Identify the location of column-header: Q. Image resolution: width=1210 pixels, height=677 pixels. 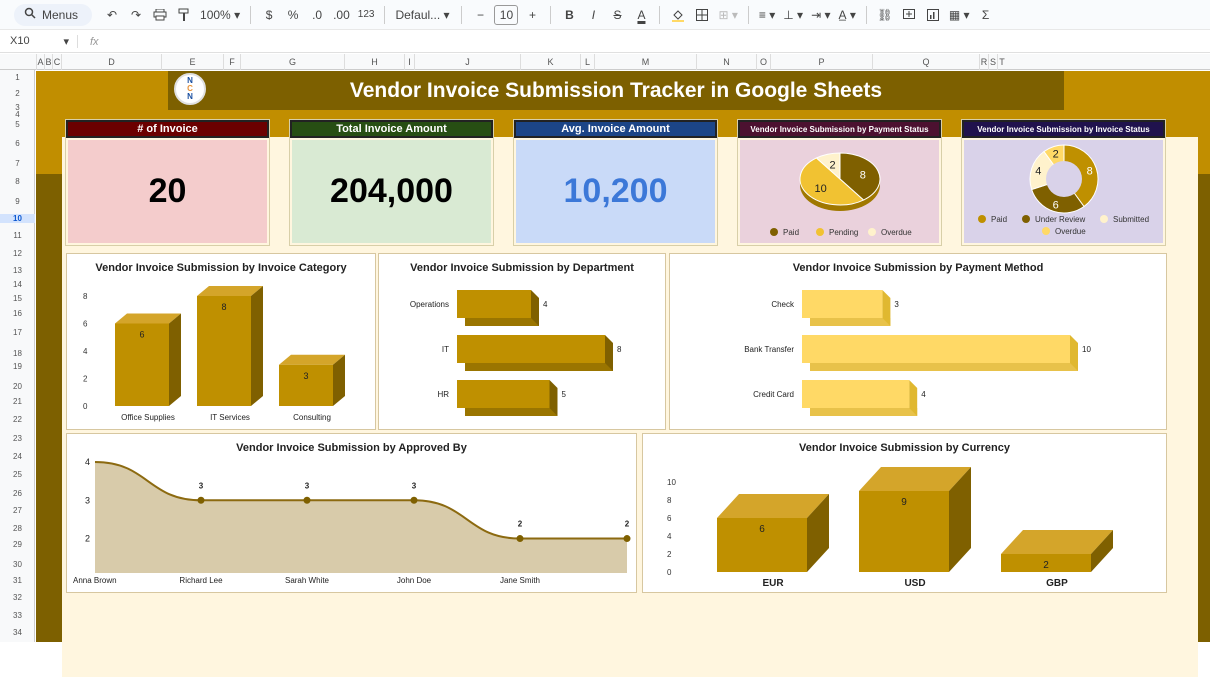
(925, 62).